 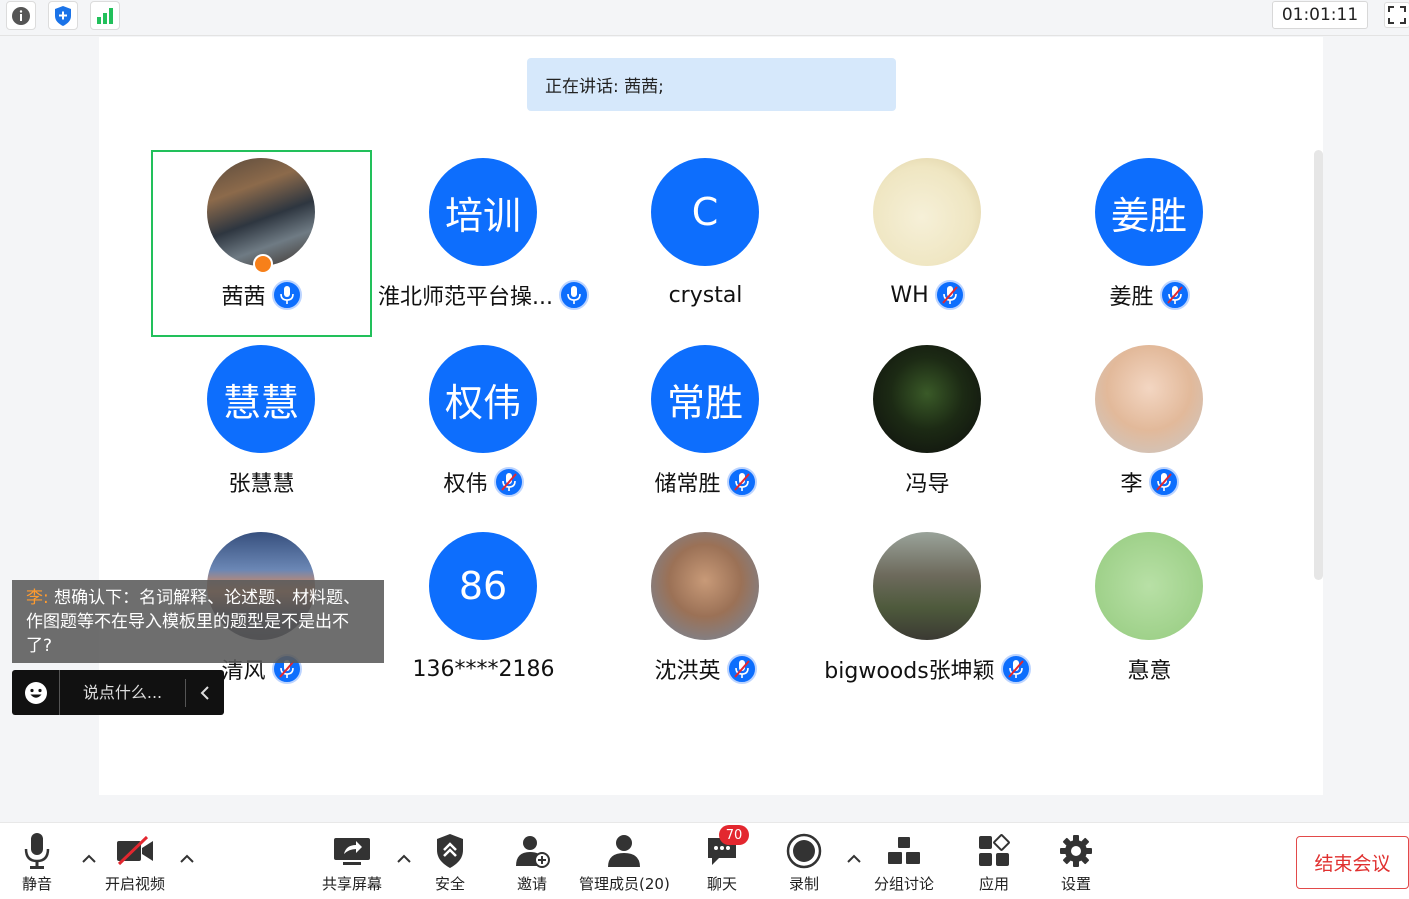 I want to click on invite-label: 邀请, so click(x=531, y=884).